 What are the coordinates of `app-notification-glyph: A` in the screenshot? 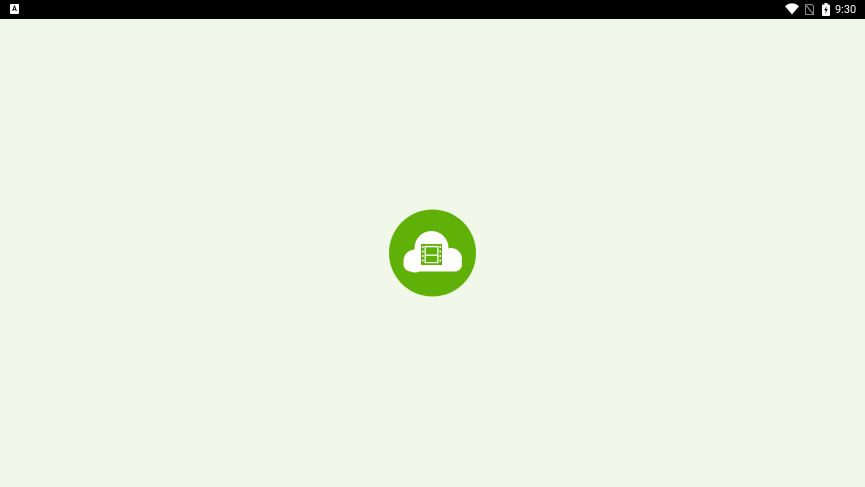 It's located at (14, 8).